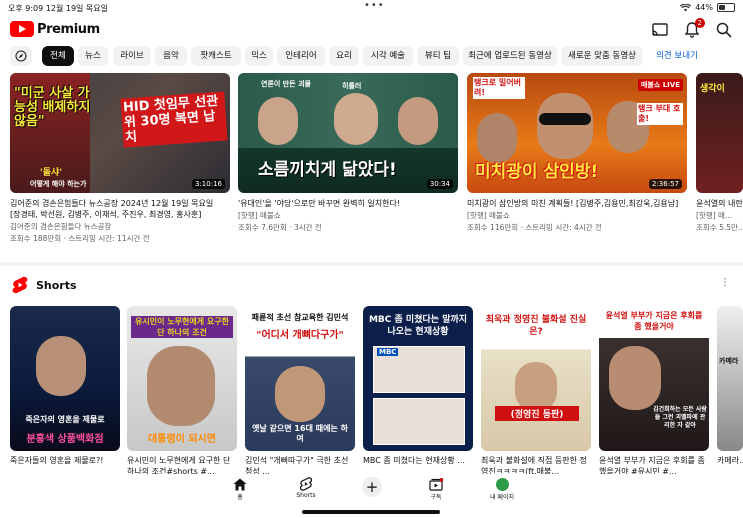 The width and height of the screenshot is (743, 518). What do you see at coordinates (240, 489) in the screenshot?
I see `nav-home: 홈` at bounding box center [240, 489].